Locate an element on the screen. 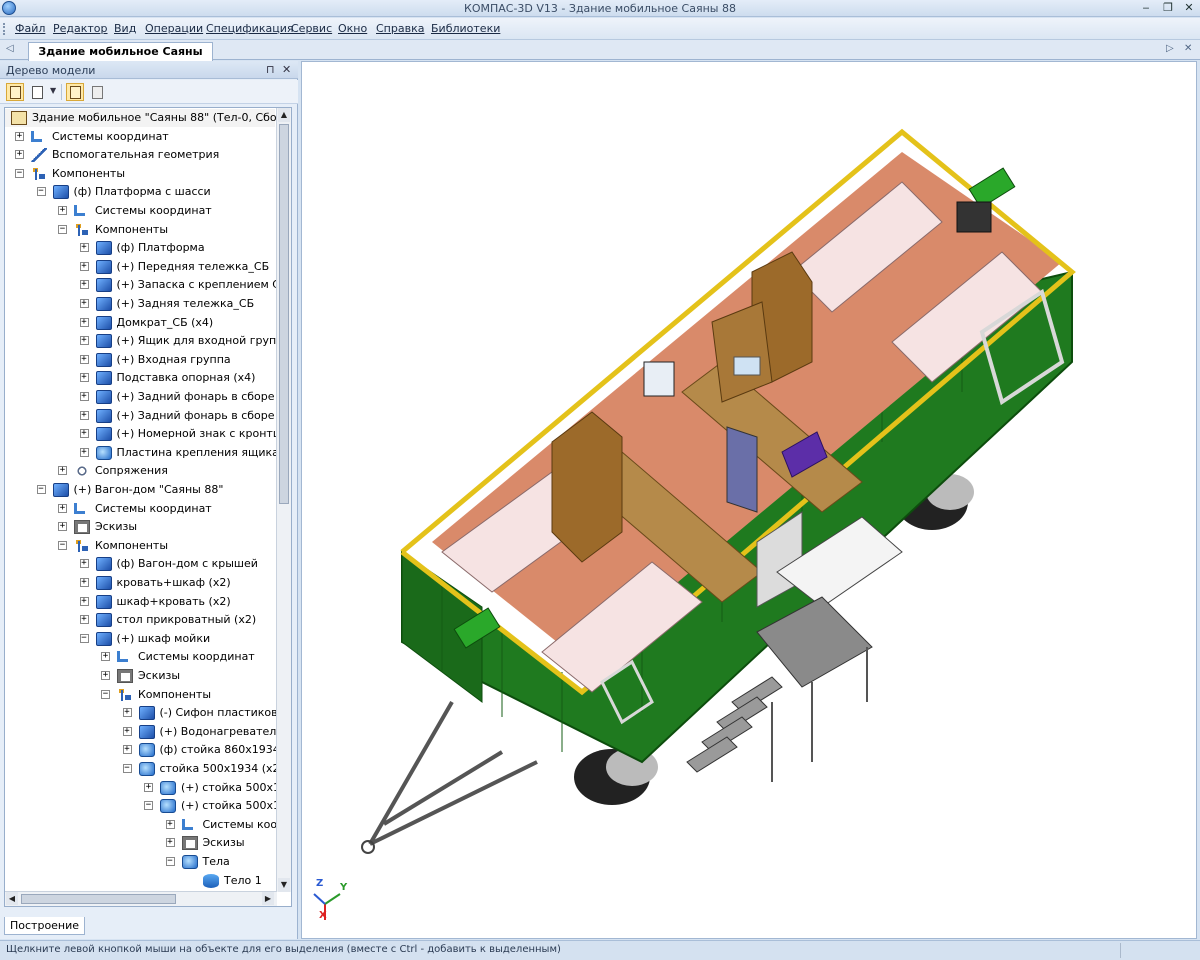  tree-node: + кровать+шкаф (х2) is located at coordinates (140, 583).